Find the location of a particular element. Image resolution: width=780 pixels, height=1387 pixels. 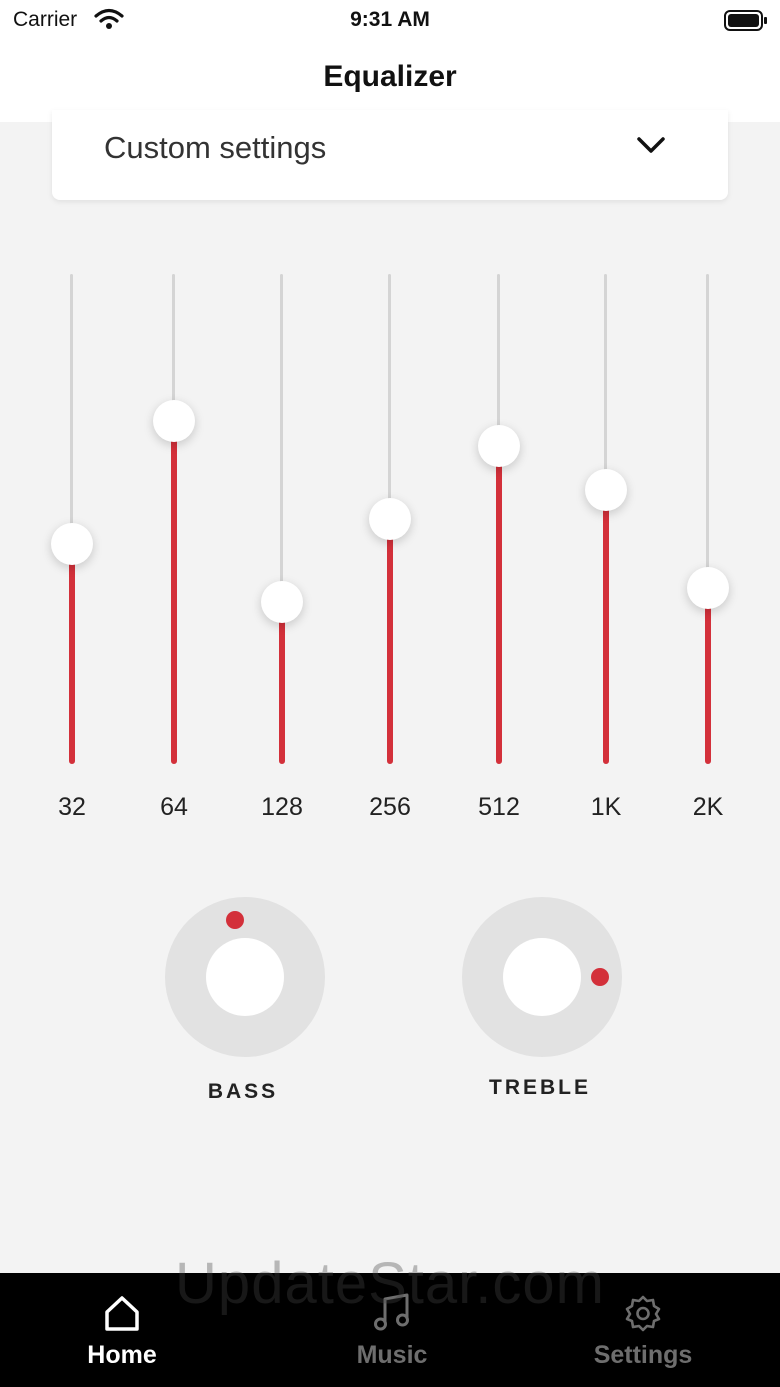

settings-icon is located at coordinates (643, 1313).